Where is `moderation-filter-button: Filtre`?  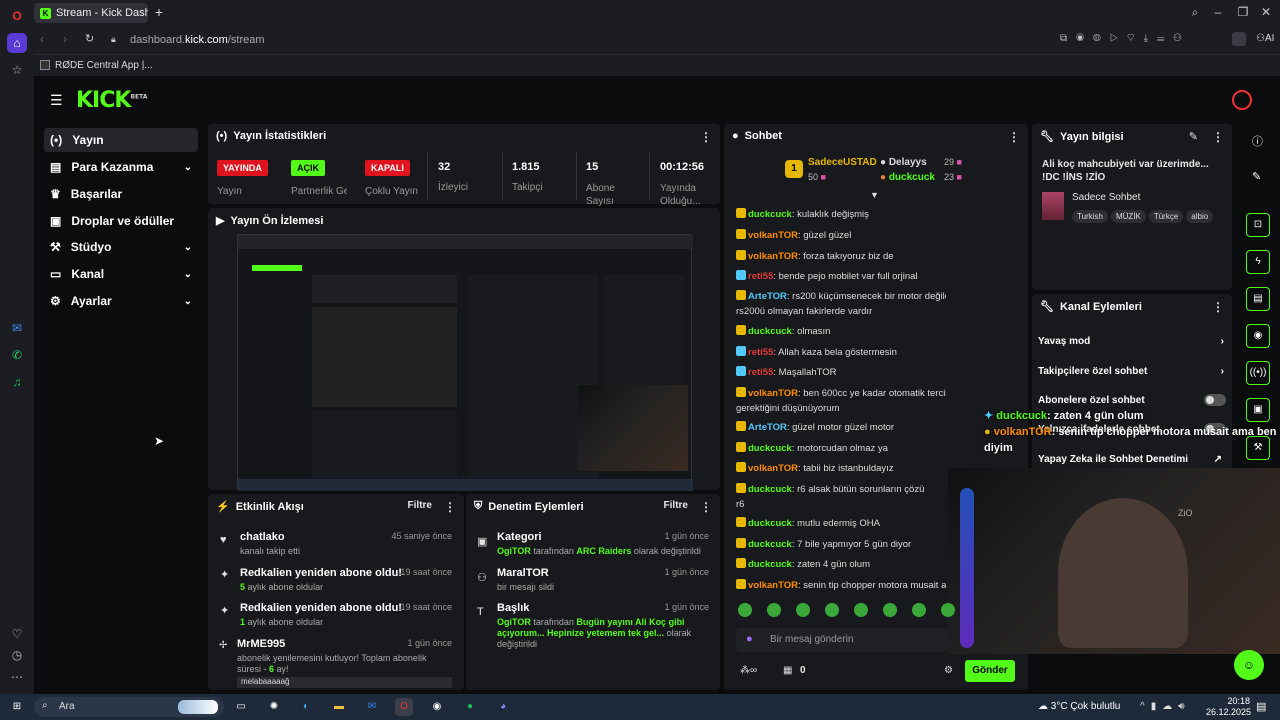
moderation-filter-button: Filtre is located at coordinates (676, 505).